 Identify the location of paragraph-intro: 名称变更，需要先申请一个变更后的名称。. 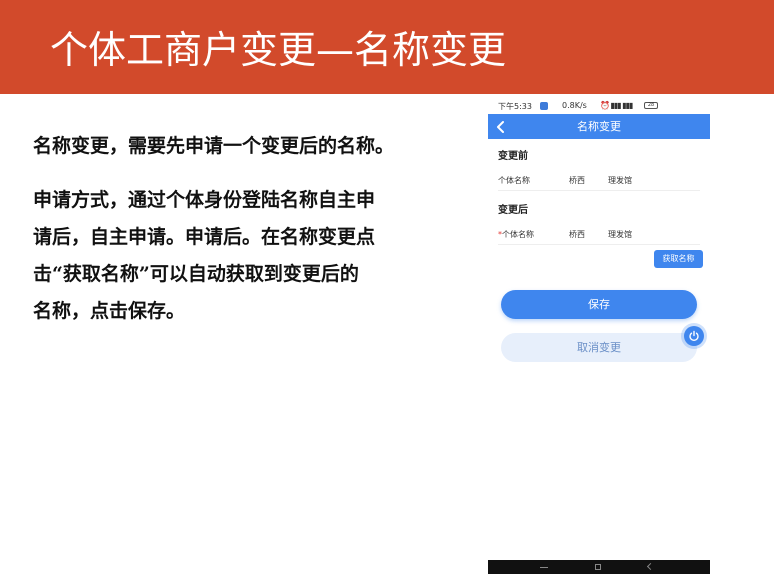
(214, 146).